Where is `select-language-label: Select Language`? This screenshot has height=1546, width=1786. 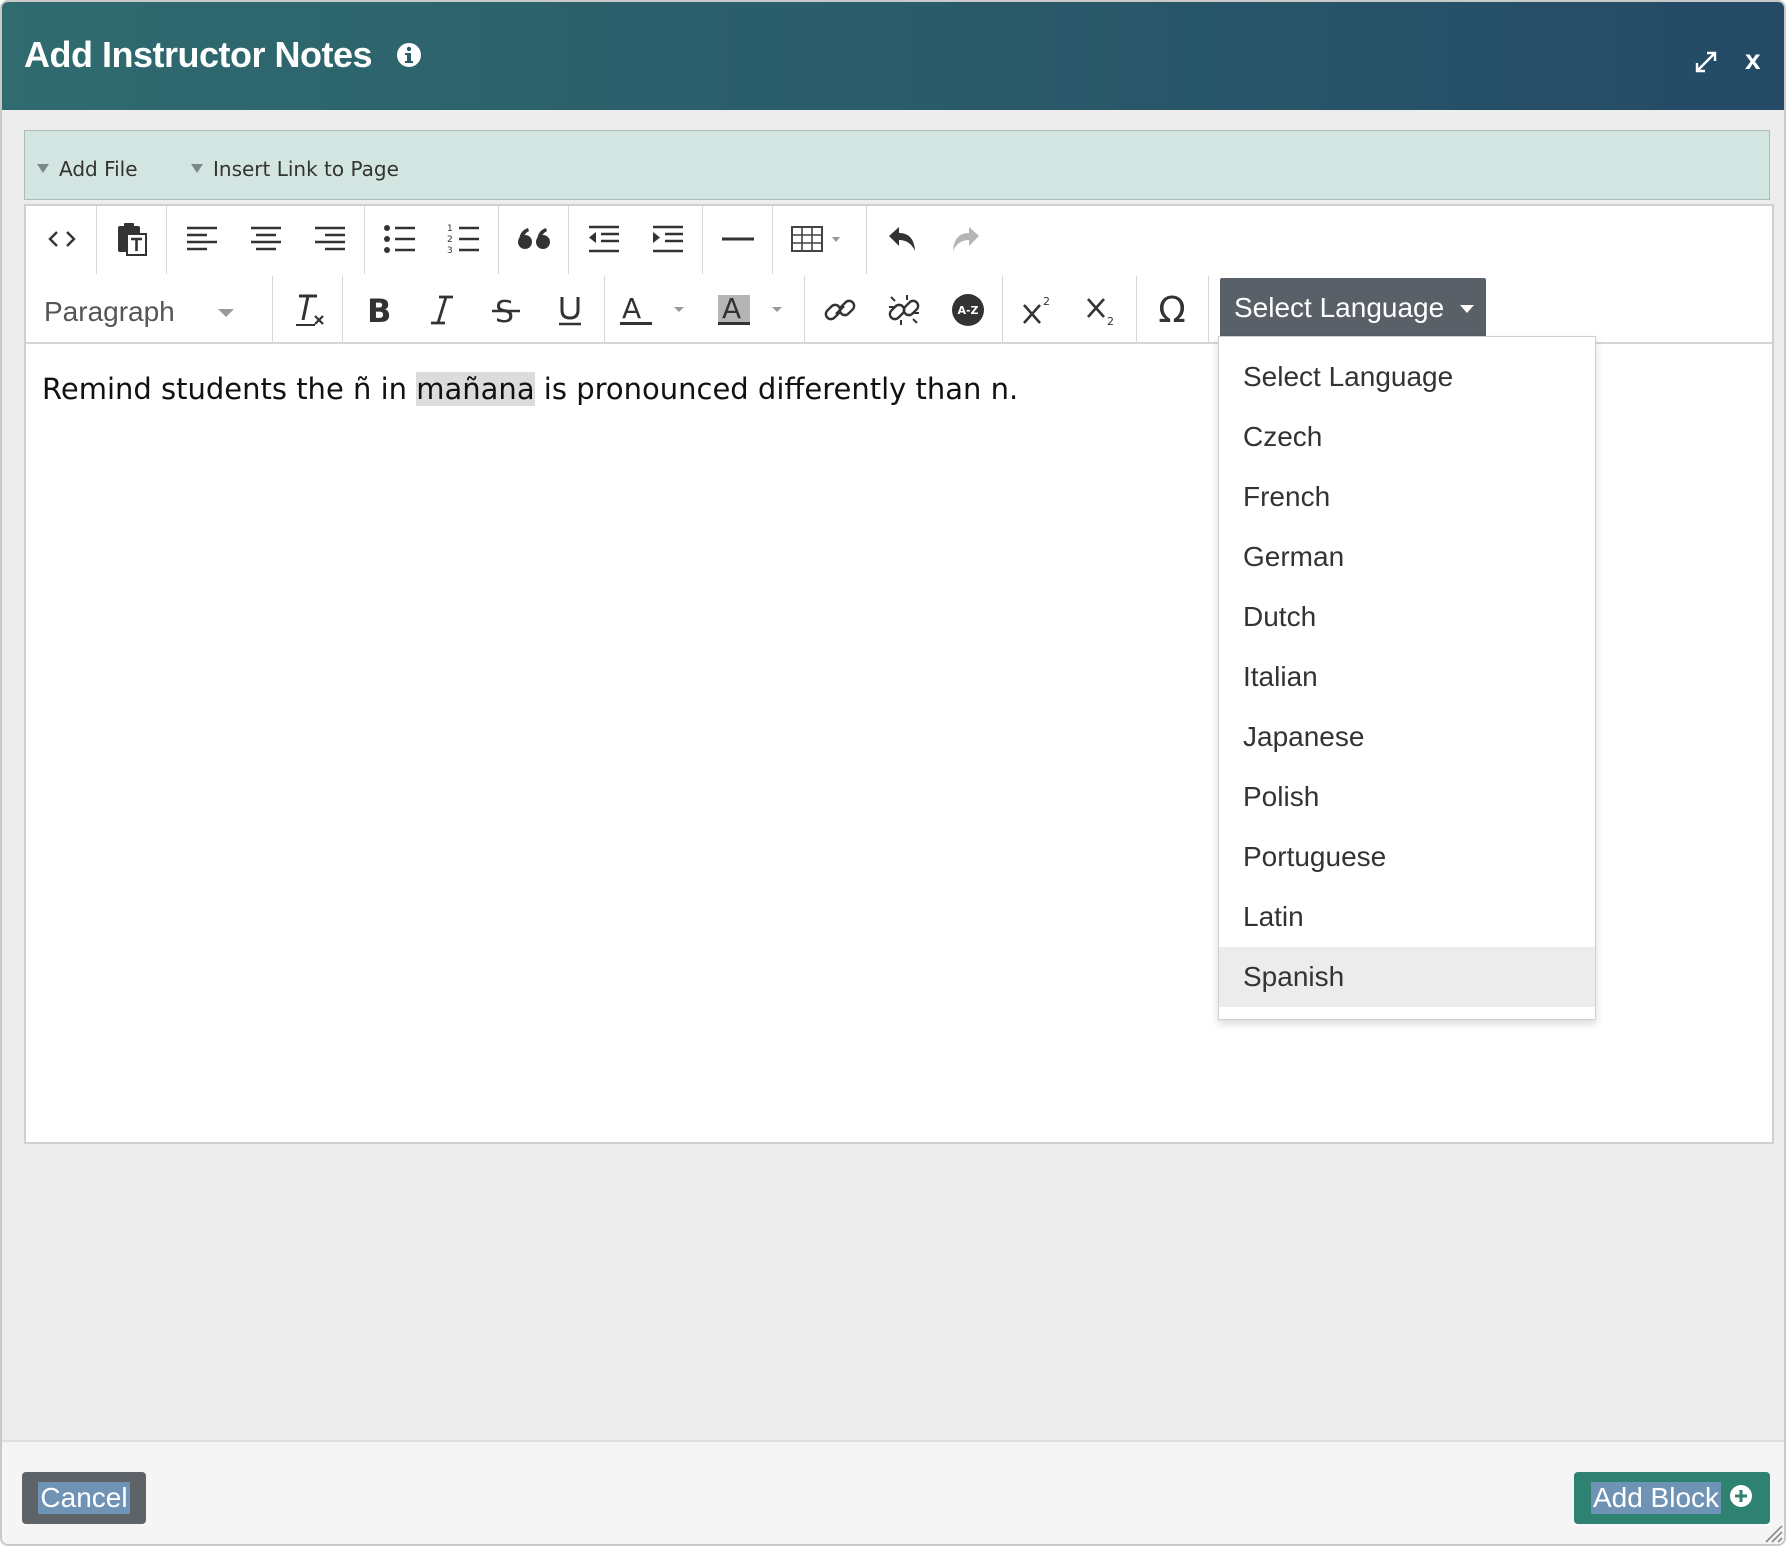 select-language-label: Select Language is located at coordinates (1339, 307).